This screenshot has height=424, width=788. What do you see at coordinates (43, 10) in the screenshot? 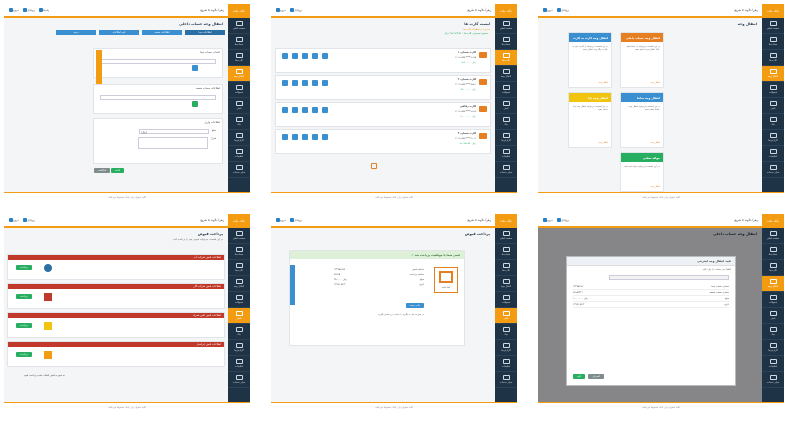
I see `messages-link: پیام‌ها` at bounding box center [43, 10].